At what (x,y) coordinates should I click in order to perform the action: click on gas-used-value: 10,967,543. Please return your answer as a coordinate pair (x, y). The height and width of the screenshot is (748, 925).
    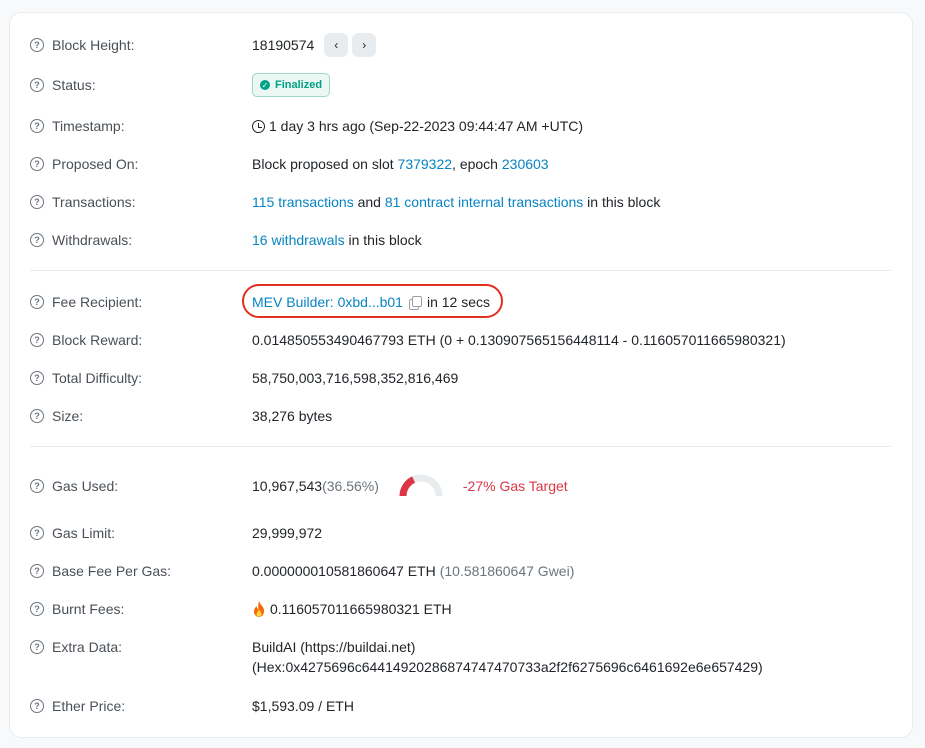
    Looking at the image, I should click on (287, 486).